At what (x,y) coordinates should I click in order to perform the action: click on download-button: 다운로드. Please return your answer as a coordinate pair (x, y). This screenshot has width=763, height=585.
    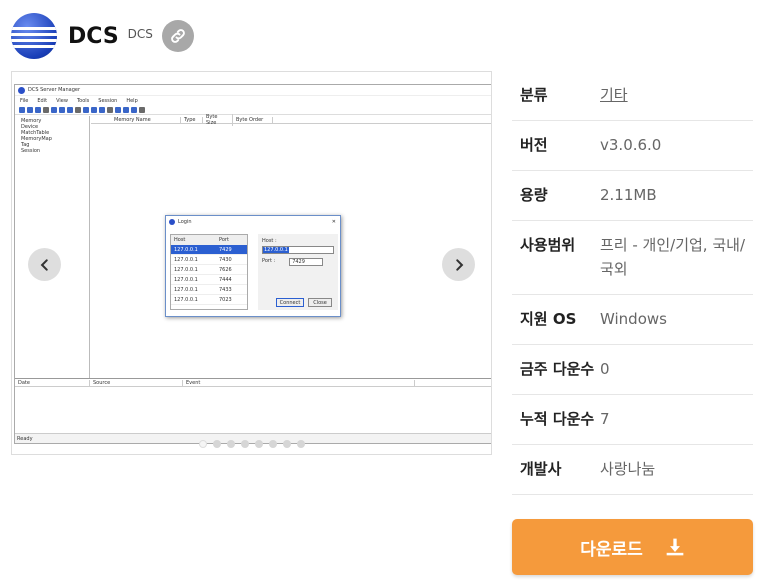
    Looking at the image, I should click on (632, 547).